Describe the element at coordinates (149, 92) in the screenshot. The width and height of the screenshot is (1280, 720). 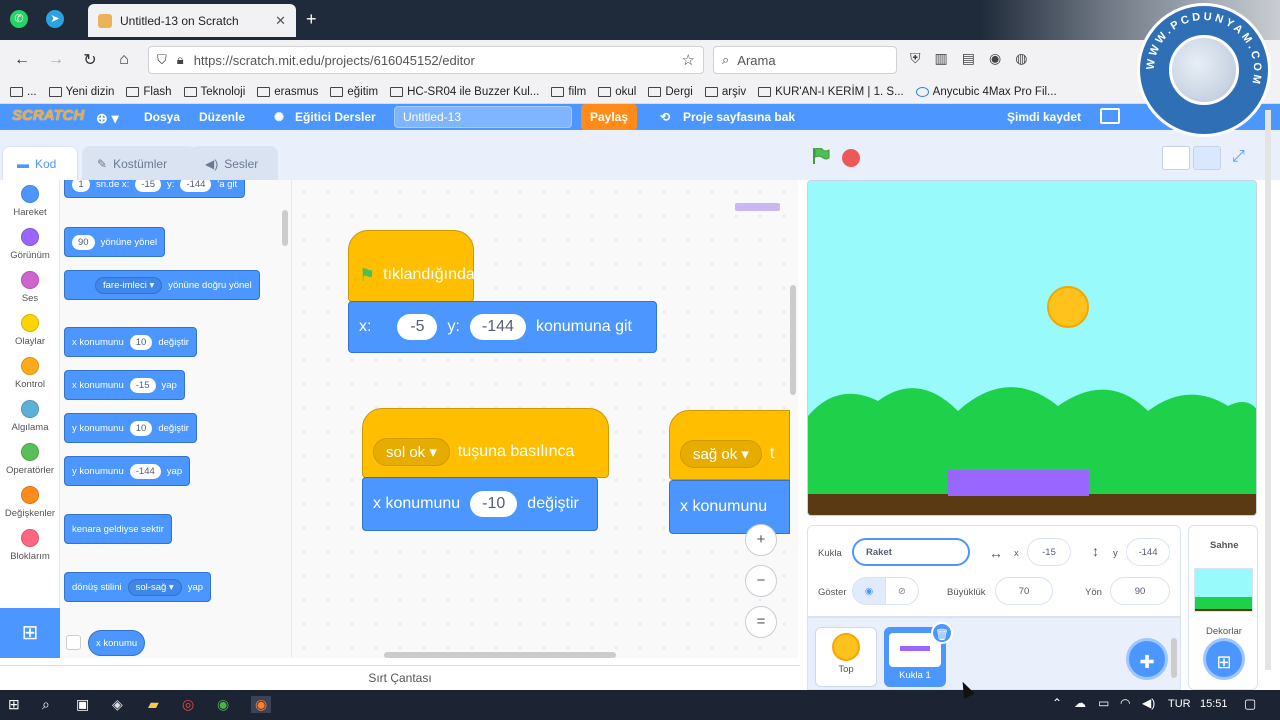
I see `bookmark-item: Flash` at that location.